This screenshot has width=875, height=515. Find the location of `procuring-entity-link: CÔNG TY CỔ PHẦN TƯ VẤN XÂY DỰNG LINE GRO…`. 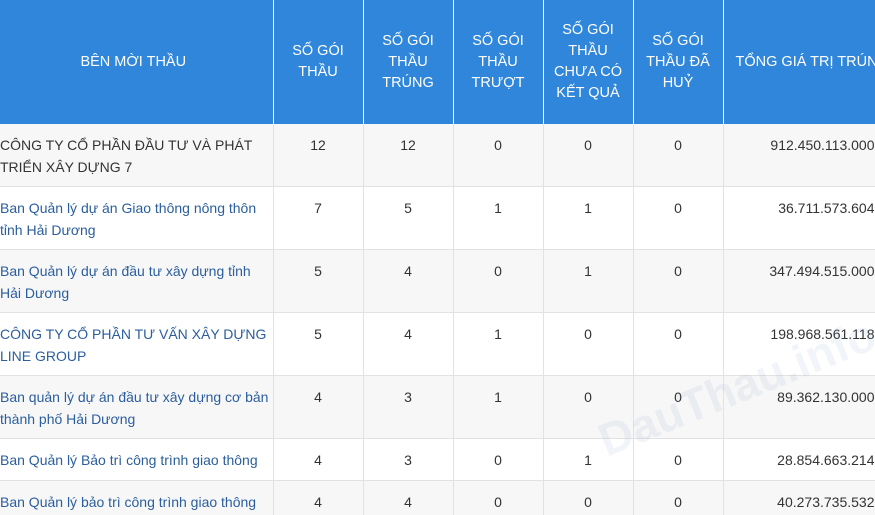

procuring-entity-link: CÔNG TY CỔ PHẦN TƯ VẤN XÂY DỰNG LINE GRO… is located at coordinates (133, 345).